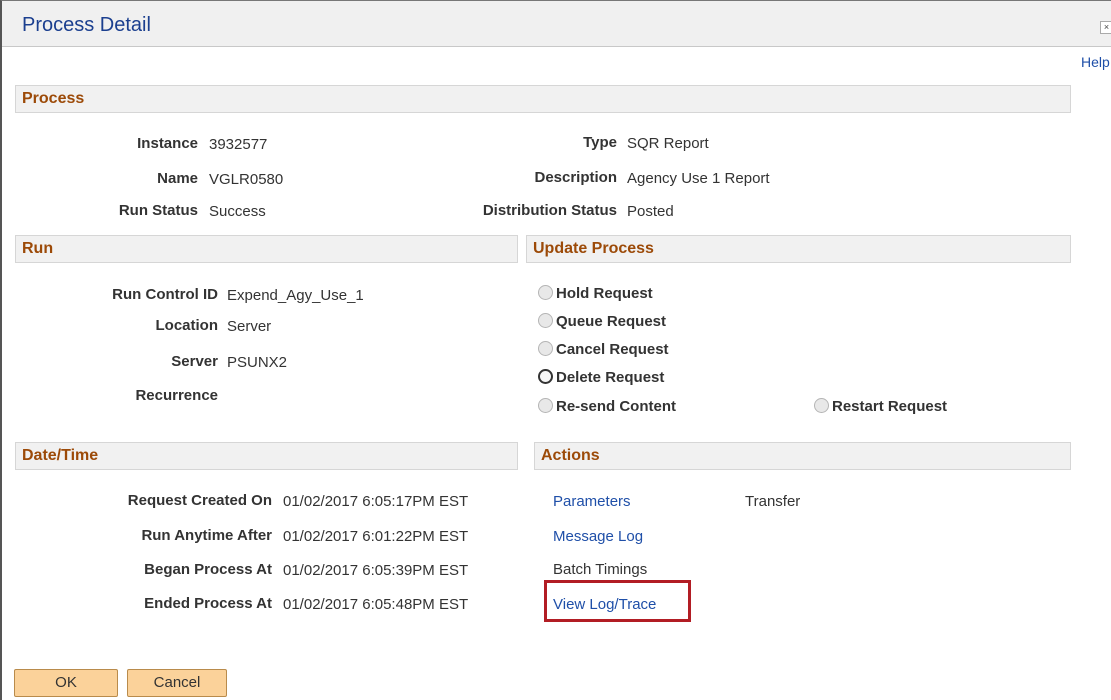 This screenshot has height=700, width=1111. Describe the element at coordinates (556, 24) in the screenshot. I see `title-bar: Process Detail ×` at that location.